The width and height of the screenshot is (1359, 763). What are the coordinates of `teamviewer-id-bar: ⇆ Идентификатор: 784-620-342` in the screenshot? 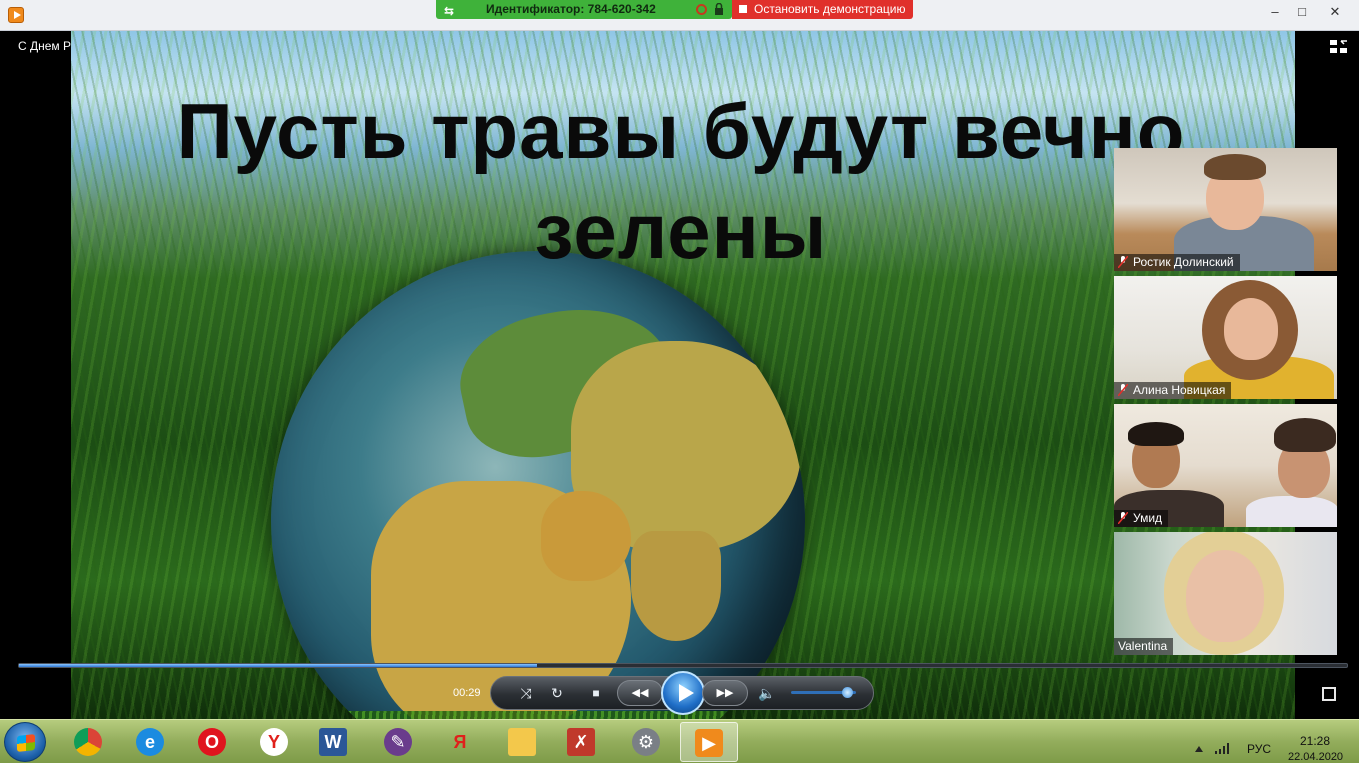 It's located at (584, 9).